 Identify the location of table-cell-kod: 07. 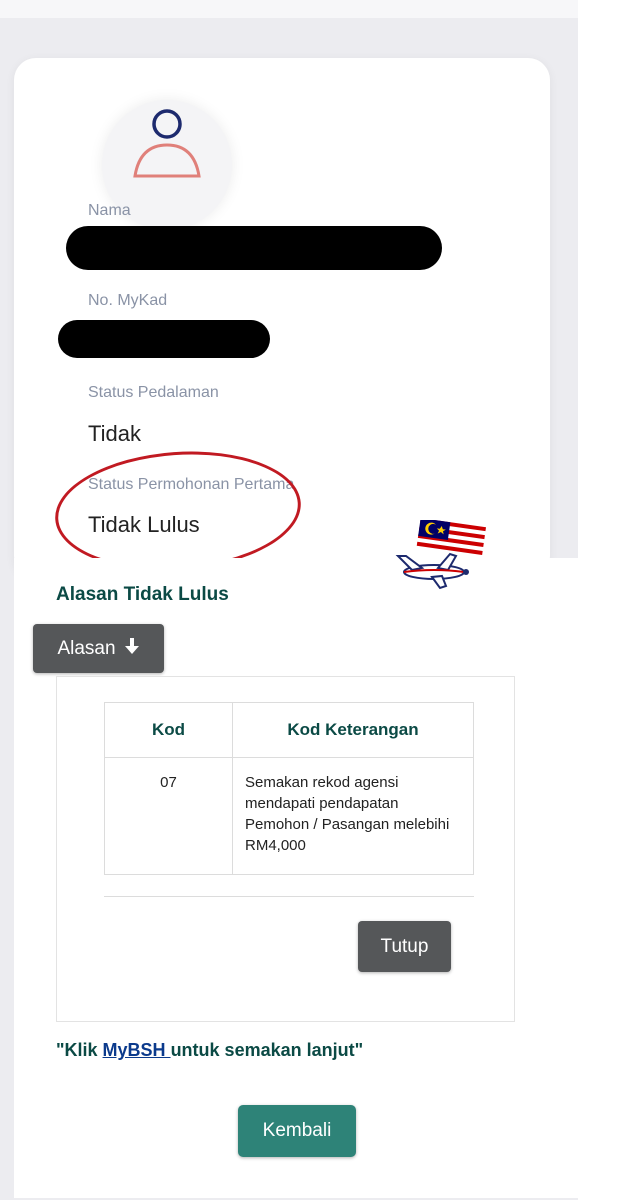
(168, 816).